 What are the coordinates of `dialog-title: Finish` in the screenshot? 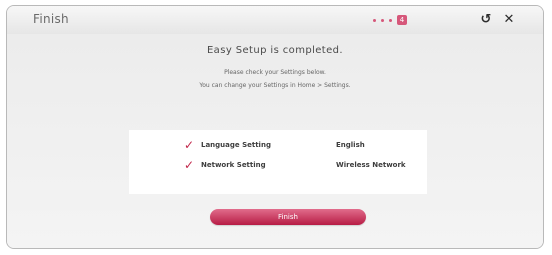 It's located at (51, 19).